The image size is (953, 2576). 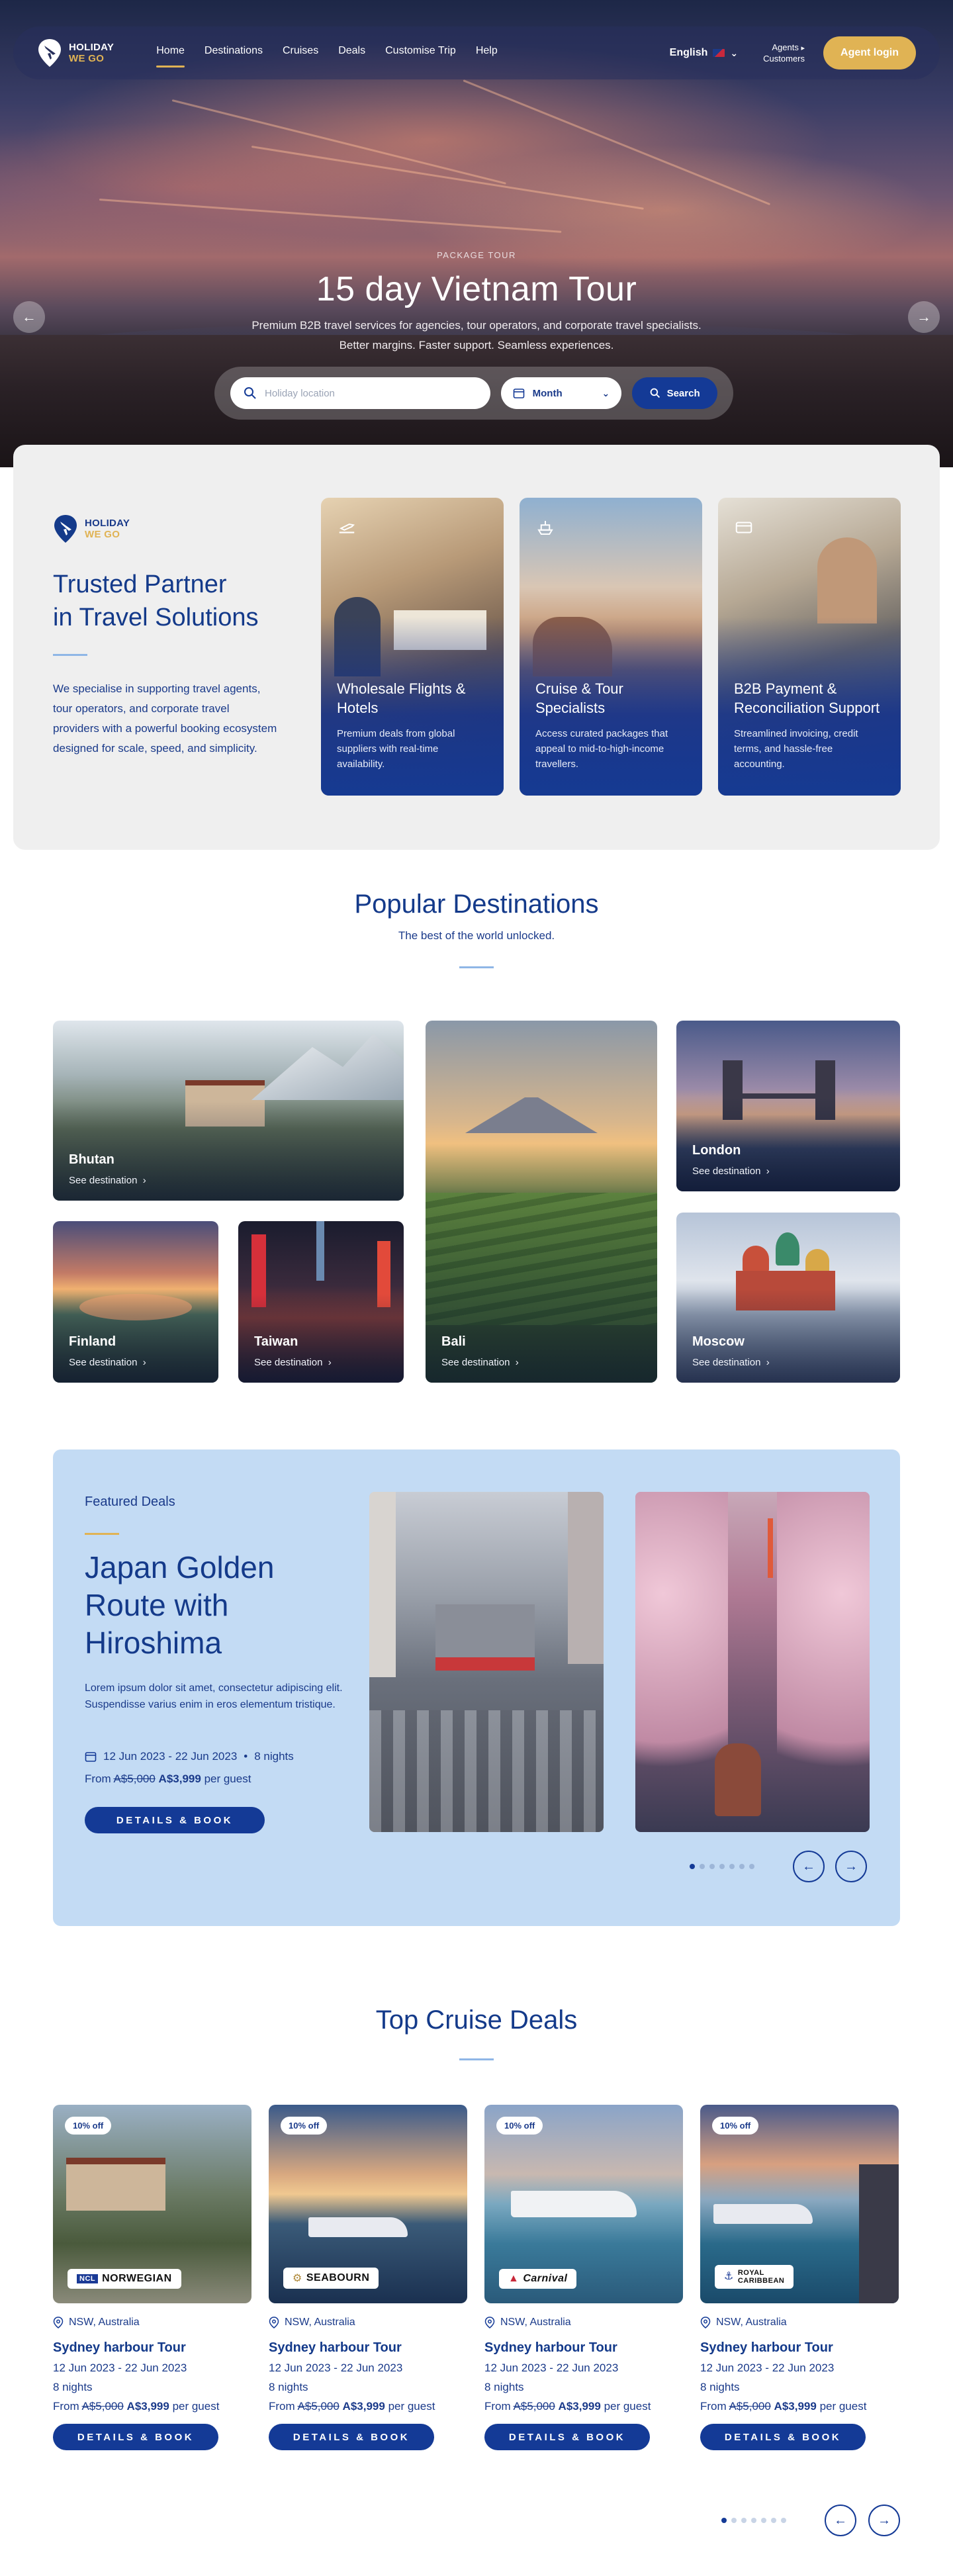 What do you see at coordinates (716, 1150) in the screenshot?
I see `destination-name: London` at bounding box center [716, 1150].